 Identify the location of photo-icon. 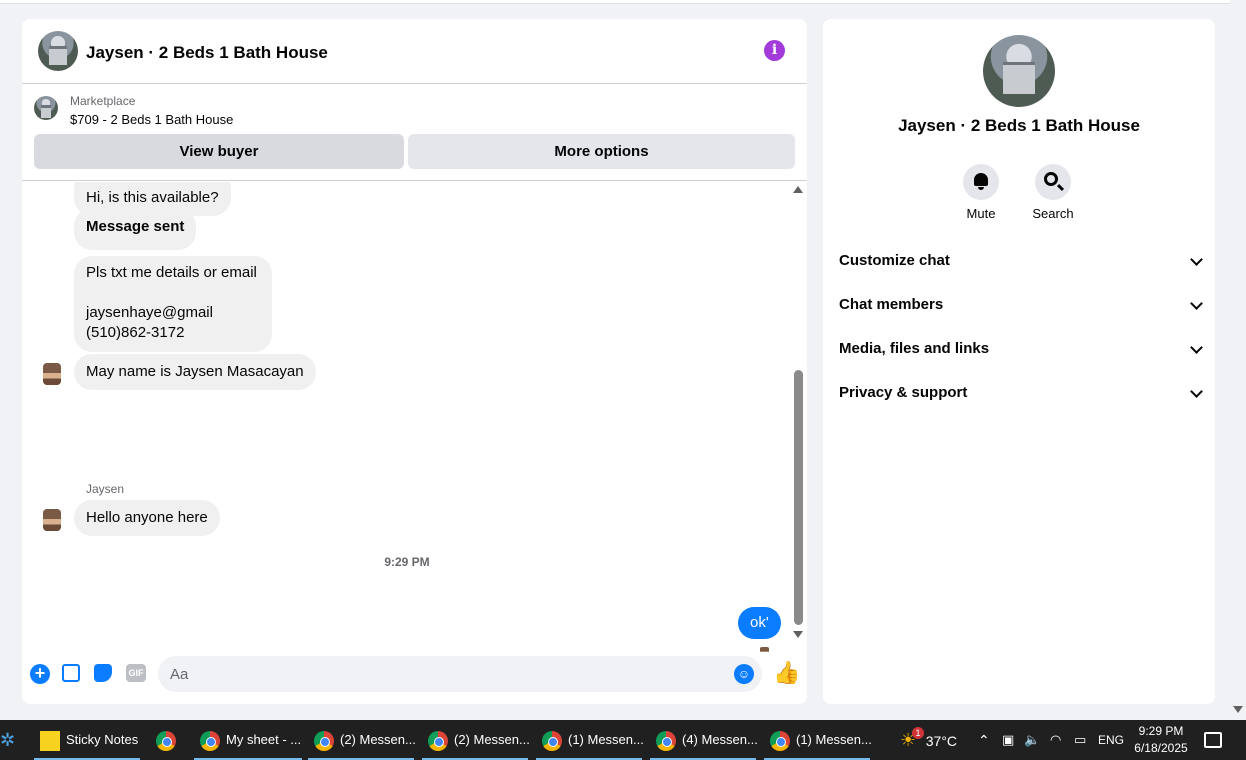
(71, 673).